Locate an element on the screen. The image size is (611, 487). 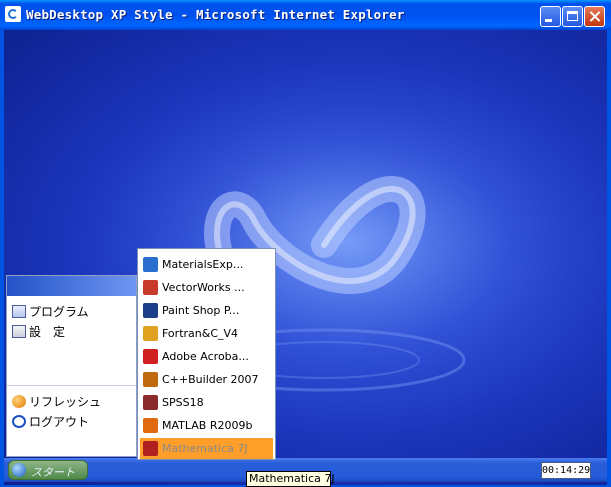
matlab-icon is located at coordinates (150, 425).